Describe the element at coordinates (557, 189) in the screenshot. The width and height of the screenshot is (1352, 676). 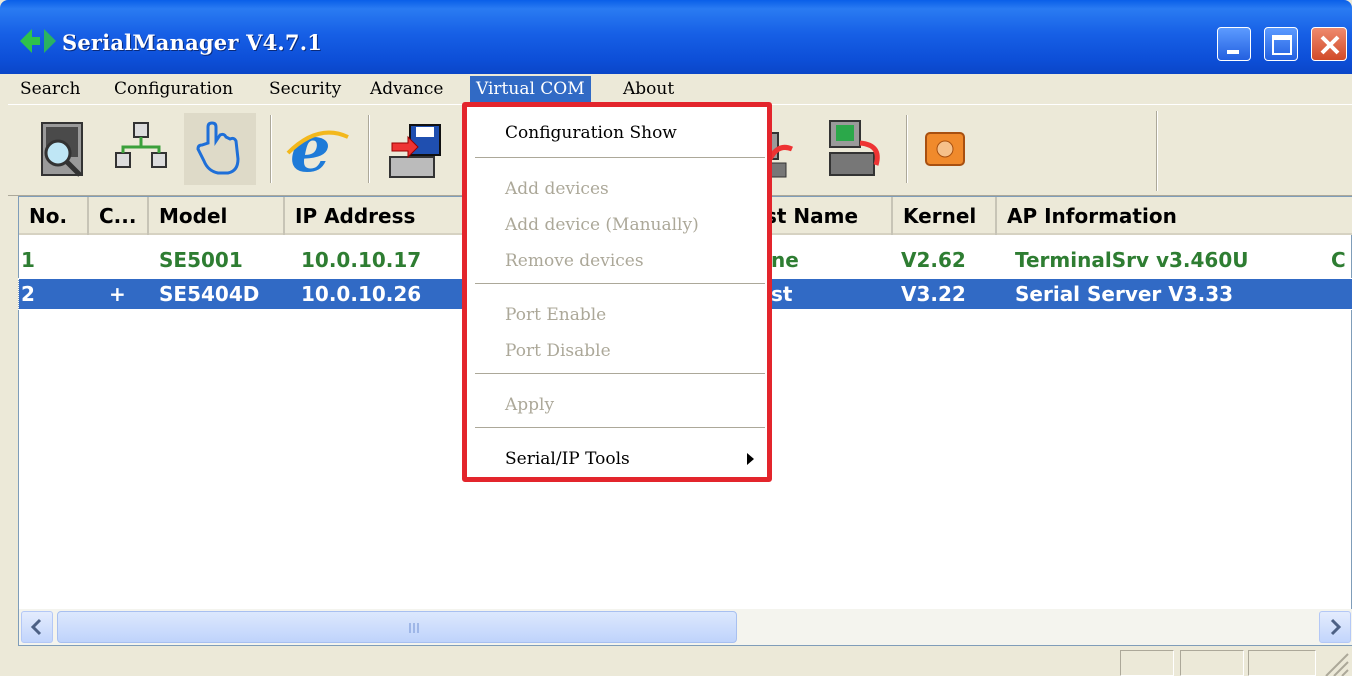
I see `menu-item-add-devices: Add devices` at that location.